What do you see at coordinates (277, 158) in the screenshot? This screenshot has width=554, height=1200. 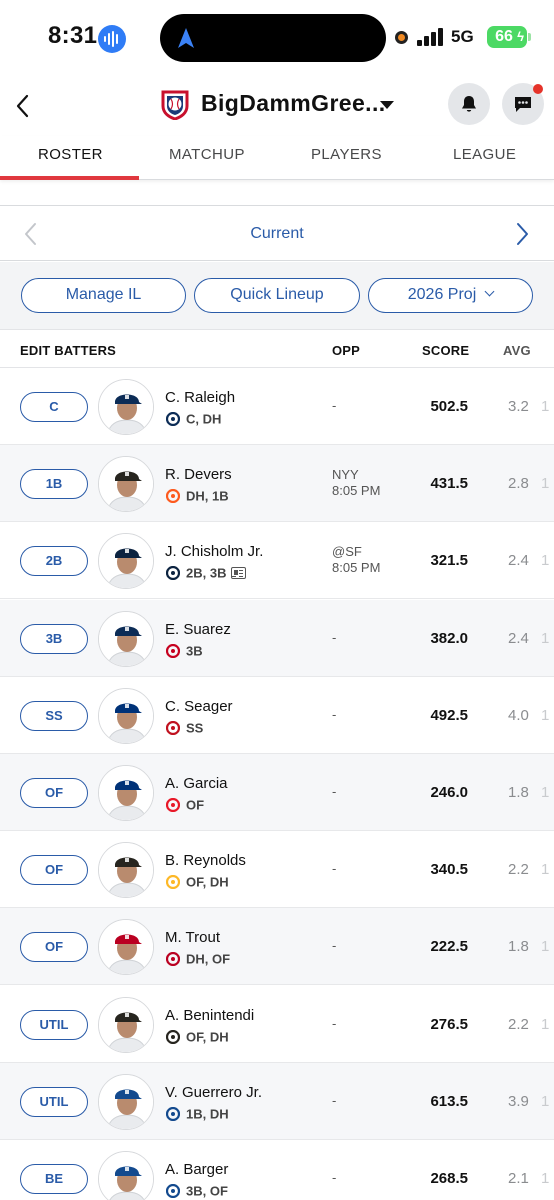 I see `tab-bar: ROSTER MATCHUP PLAYERS LEAGUE` at bounding box center [277, 158].